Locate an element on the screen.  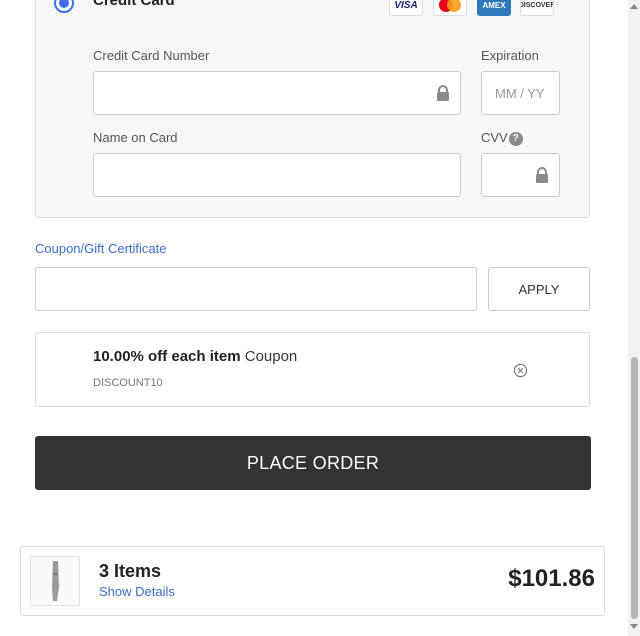
knife-image-icon is located at coordinates (55, 581).